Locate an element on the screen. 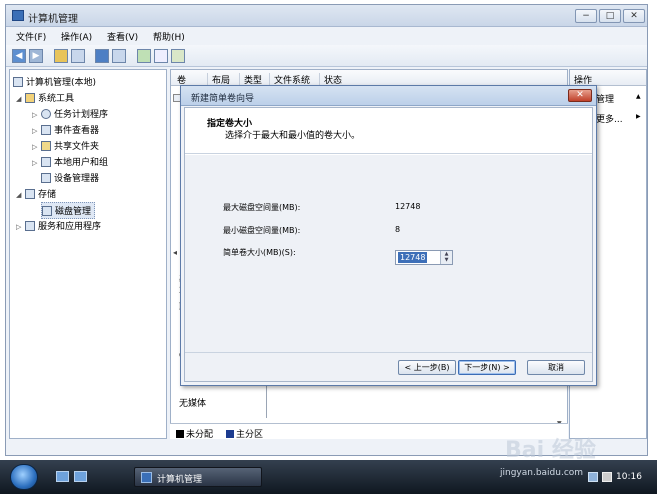 The width and height of the screenshot is (657, 494). forward-icon: ▶ is located at coordinates (36, 56).